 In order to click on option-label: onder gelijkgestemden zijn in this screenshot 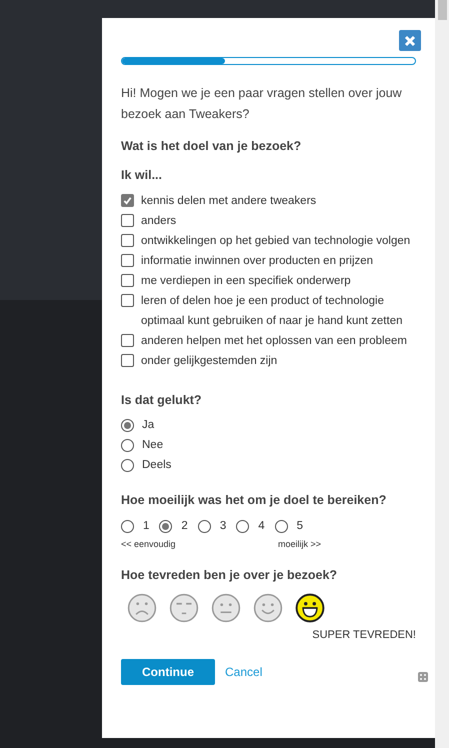, I will do `click(209, 360)`.